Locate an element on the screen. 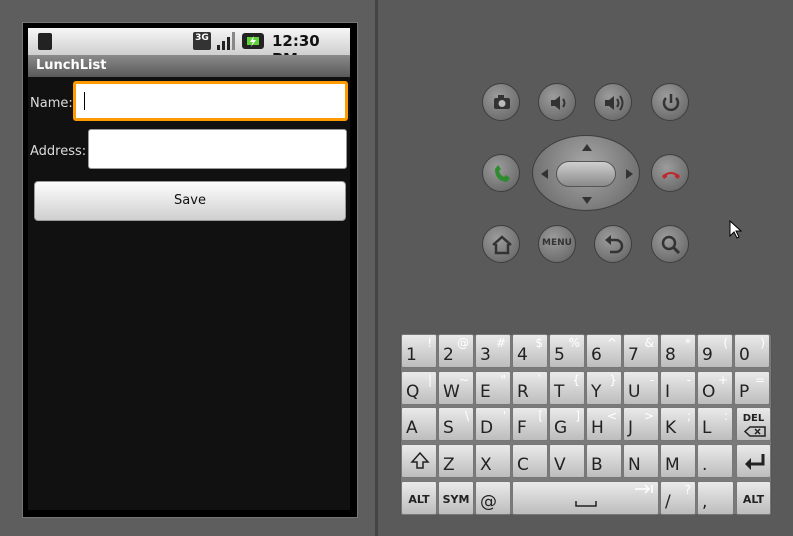  key: F[ is located at coordinates (530, 424).